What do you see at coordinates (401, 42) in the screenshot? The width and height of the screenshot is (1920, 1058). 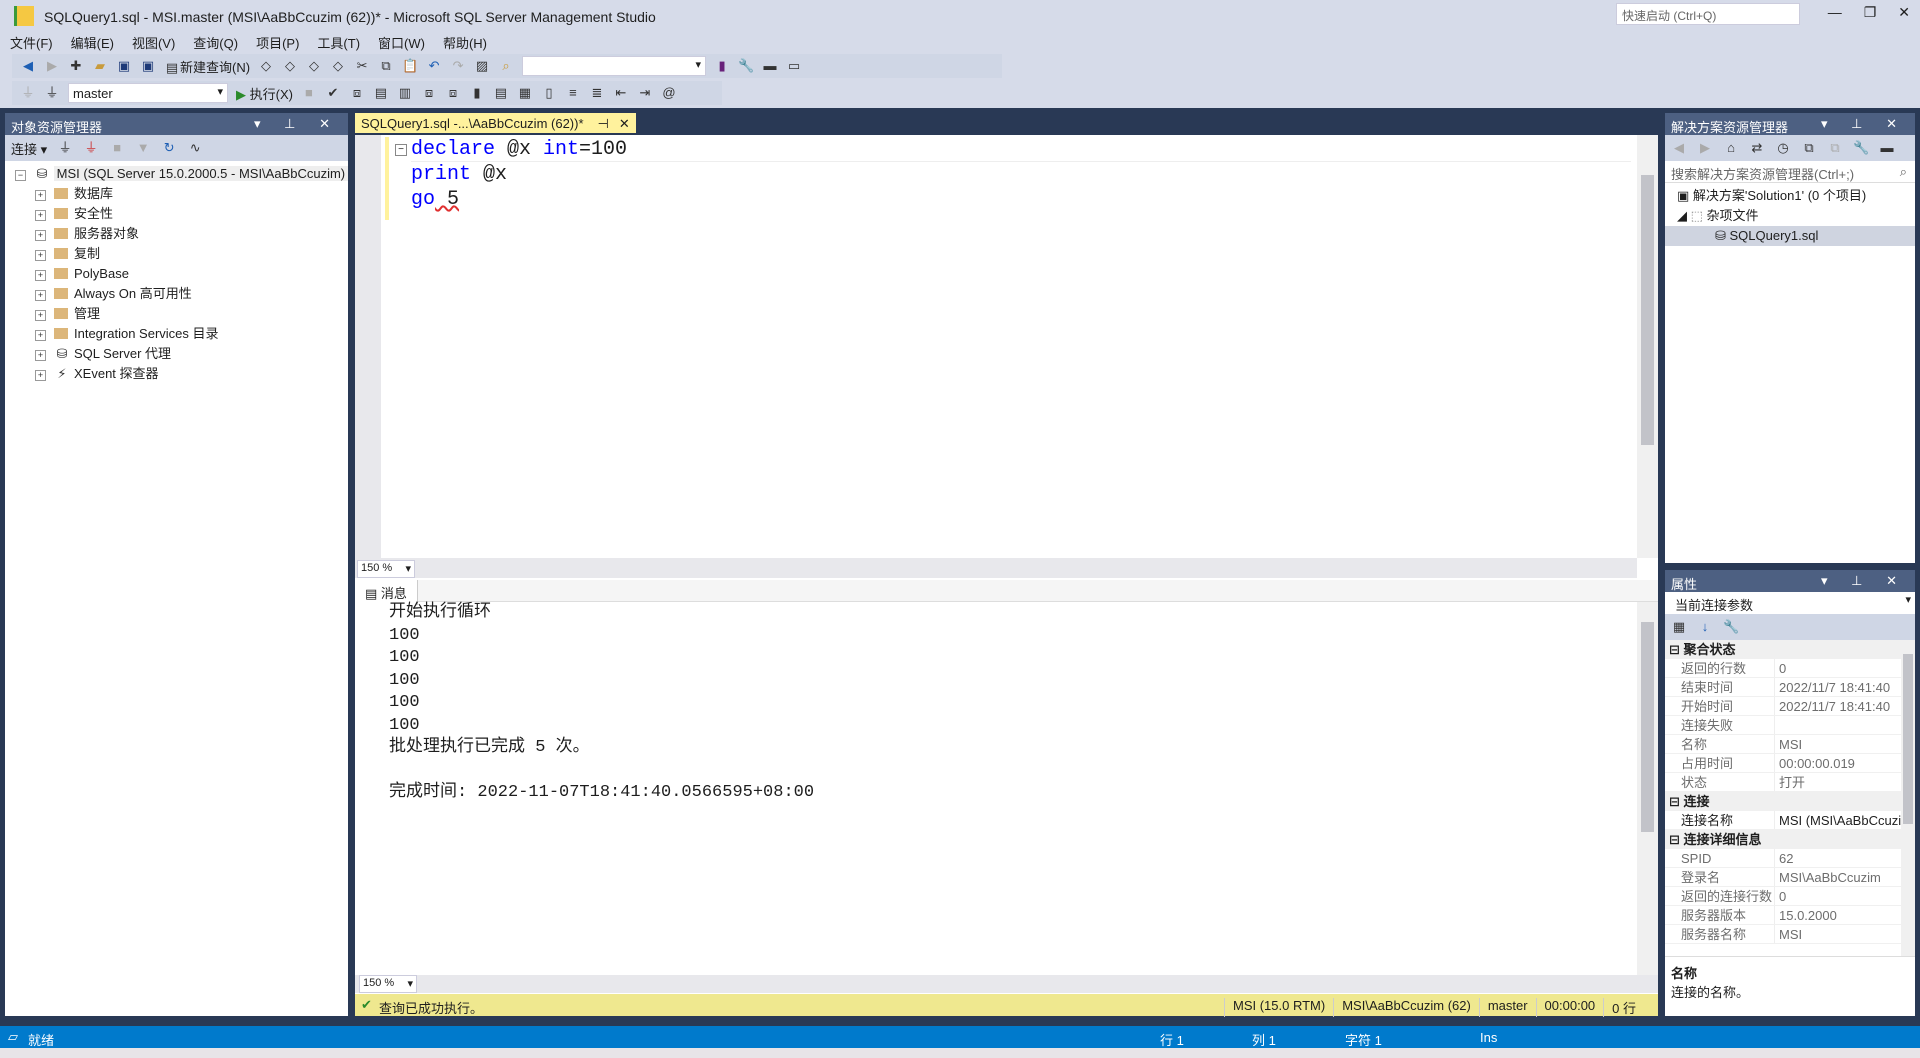 I see `menu-item: 窗口(W)` at bounding box center [401, 42].